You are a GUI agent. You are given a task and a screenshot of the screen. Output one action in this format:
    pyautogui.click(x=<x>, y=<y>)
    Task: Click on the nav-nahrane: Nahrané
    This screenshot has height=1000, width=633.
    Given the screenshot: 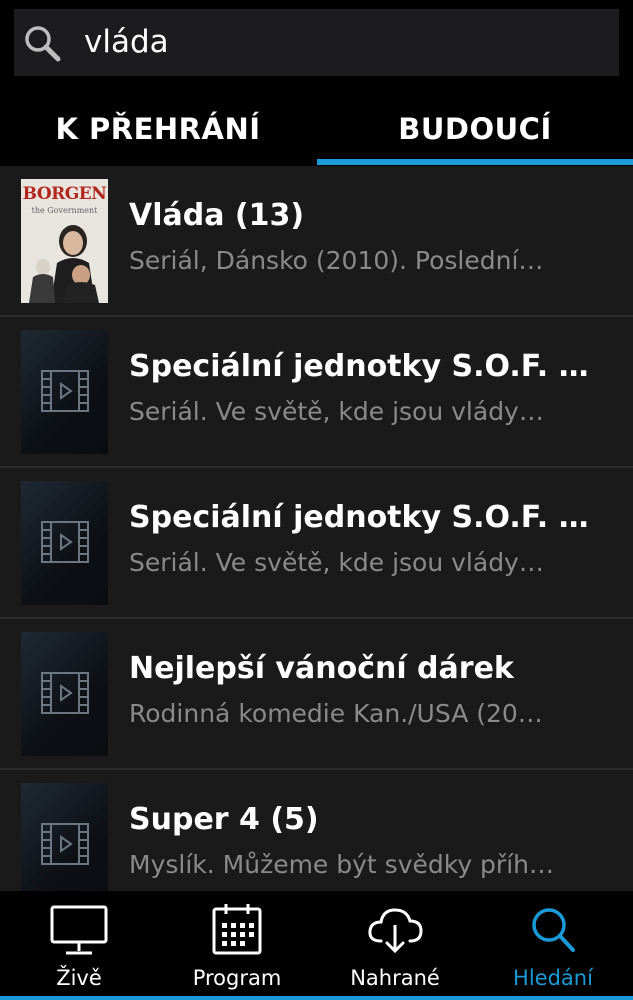 What is the action you would take?
    pyautogui.click(x=395, y=945)
    